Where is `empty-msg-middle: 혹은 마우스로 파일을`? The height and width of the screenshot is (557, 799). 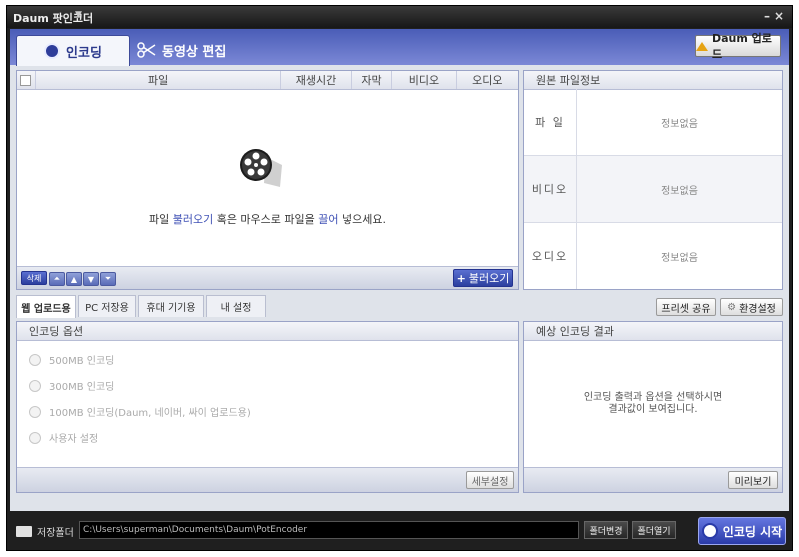 empty-msg-middle: 혹은 마우스로 파일을 is located at coordinates (266, 219).